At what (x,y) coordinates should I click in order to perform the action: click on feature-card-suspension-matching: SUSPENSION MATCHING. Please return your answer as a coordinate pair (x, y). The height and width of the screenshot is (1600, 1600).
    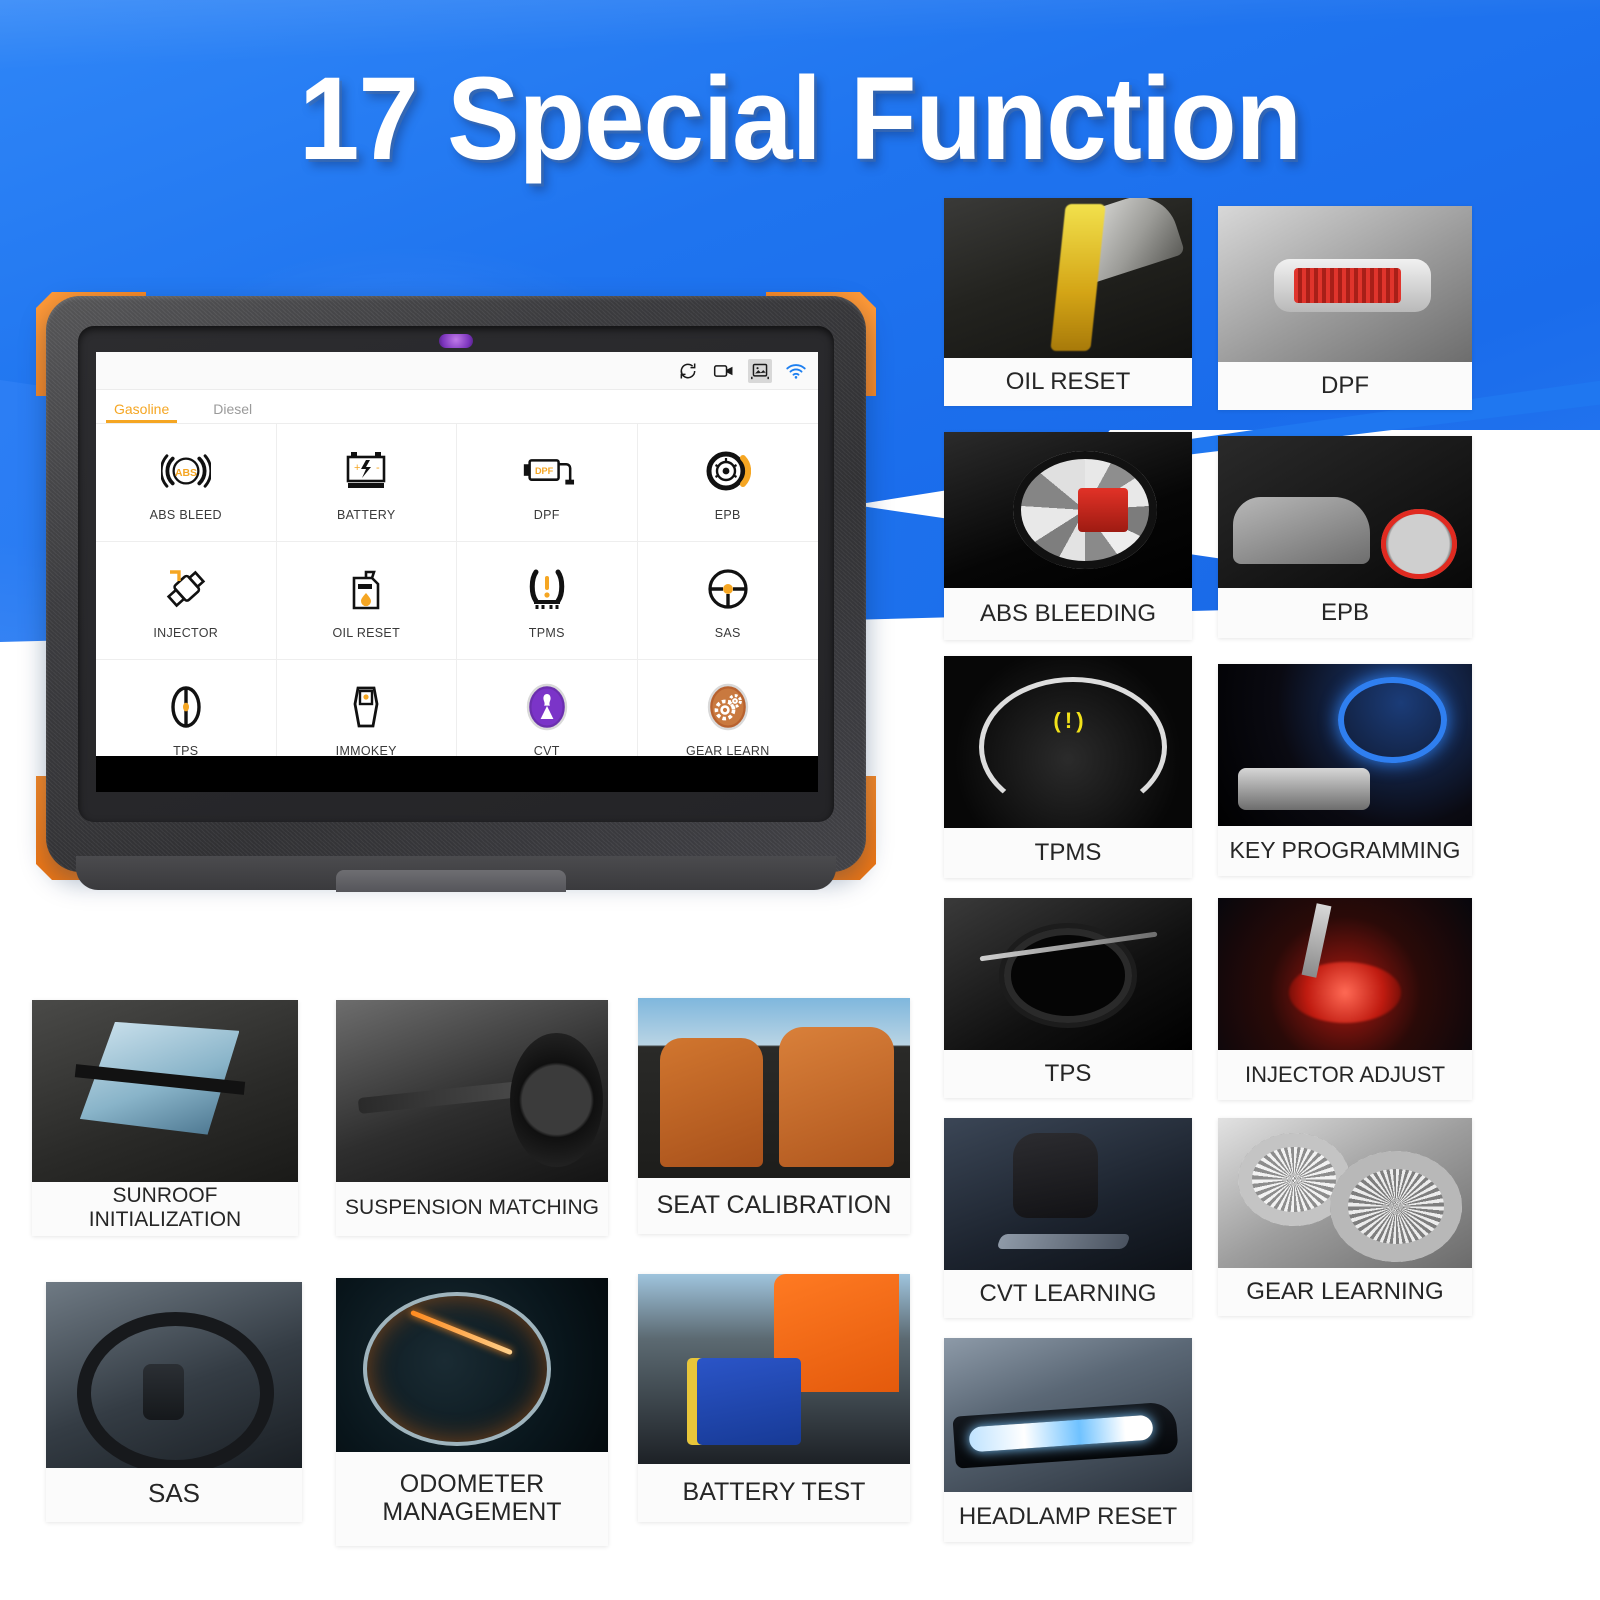
    Looking at the image, I should click on (472, 1118).